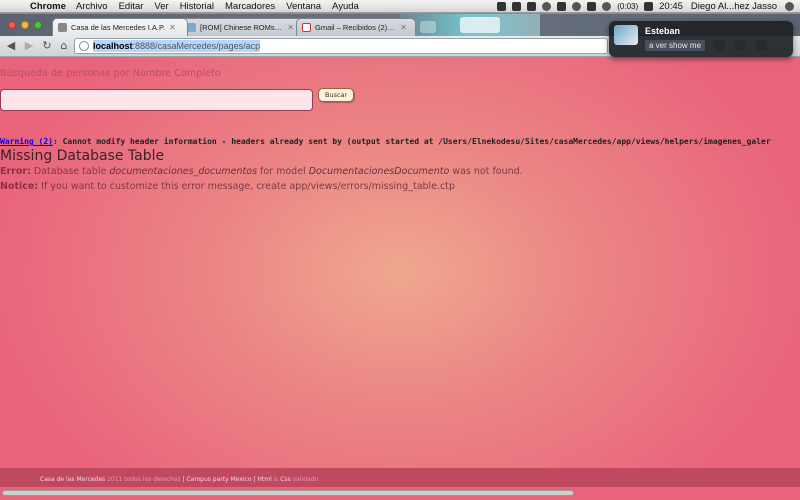 This screenshot has width=800, height=500. I want to click on tab-label: Casa de las Mercedes I.A.P., so click(118, 27).